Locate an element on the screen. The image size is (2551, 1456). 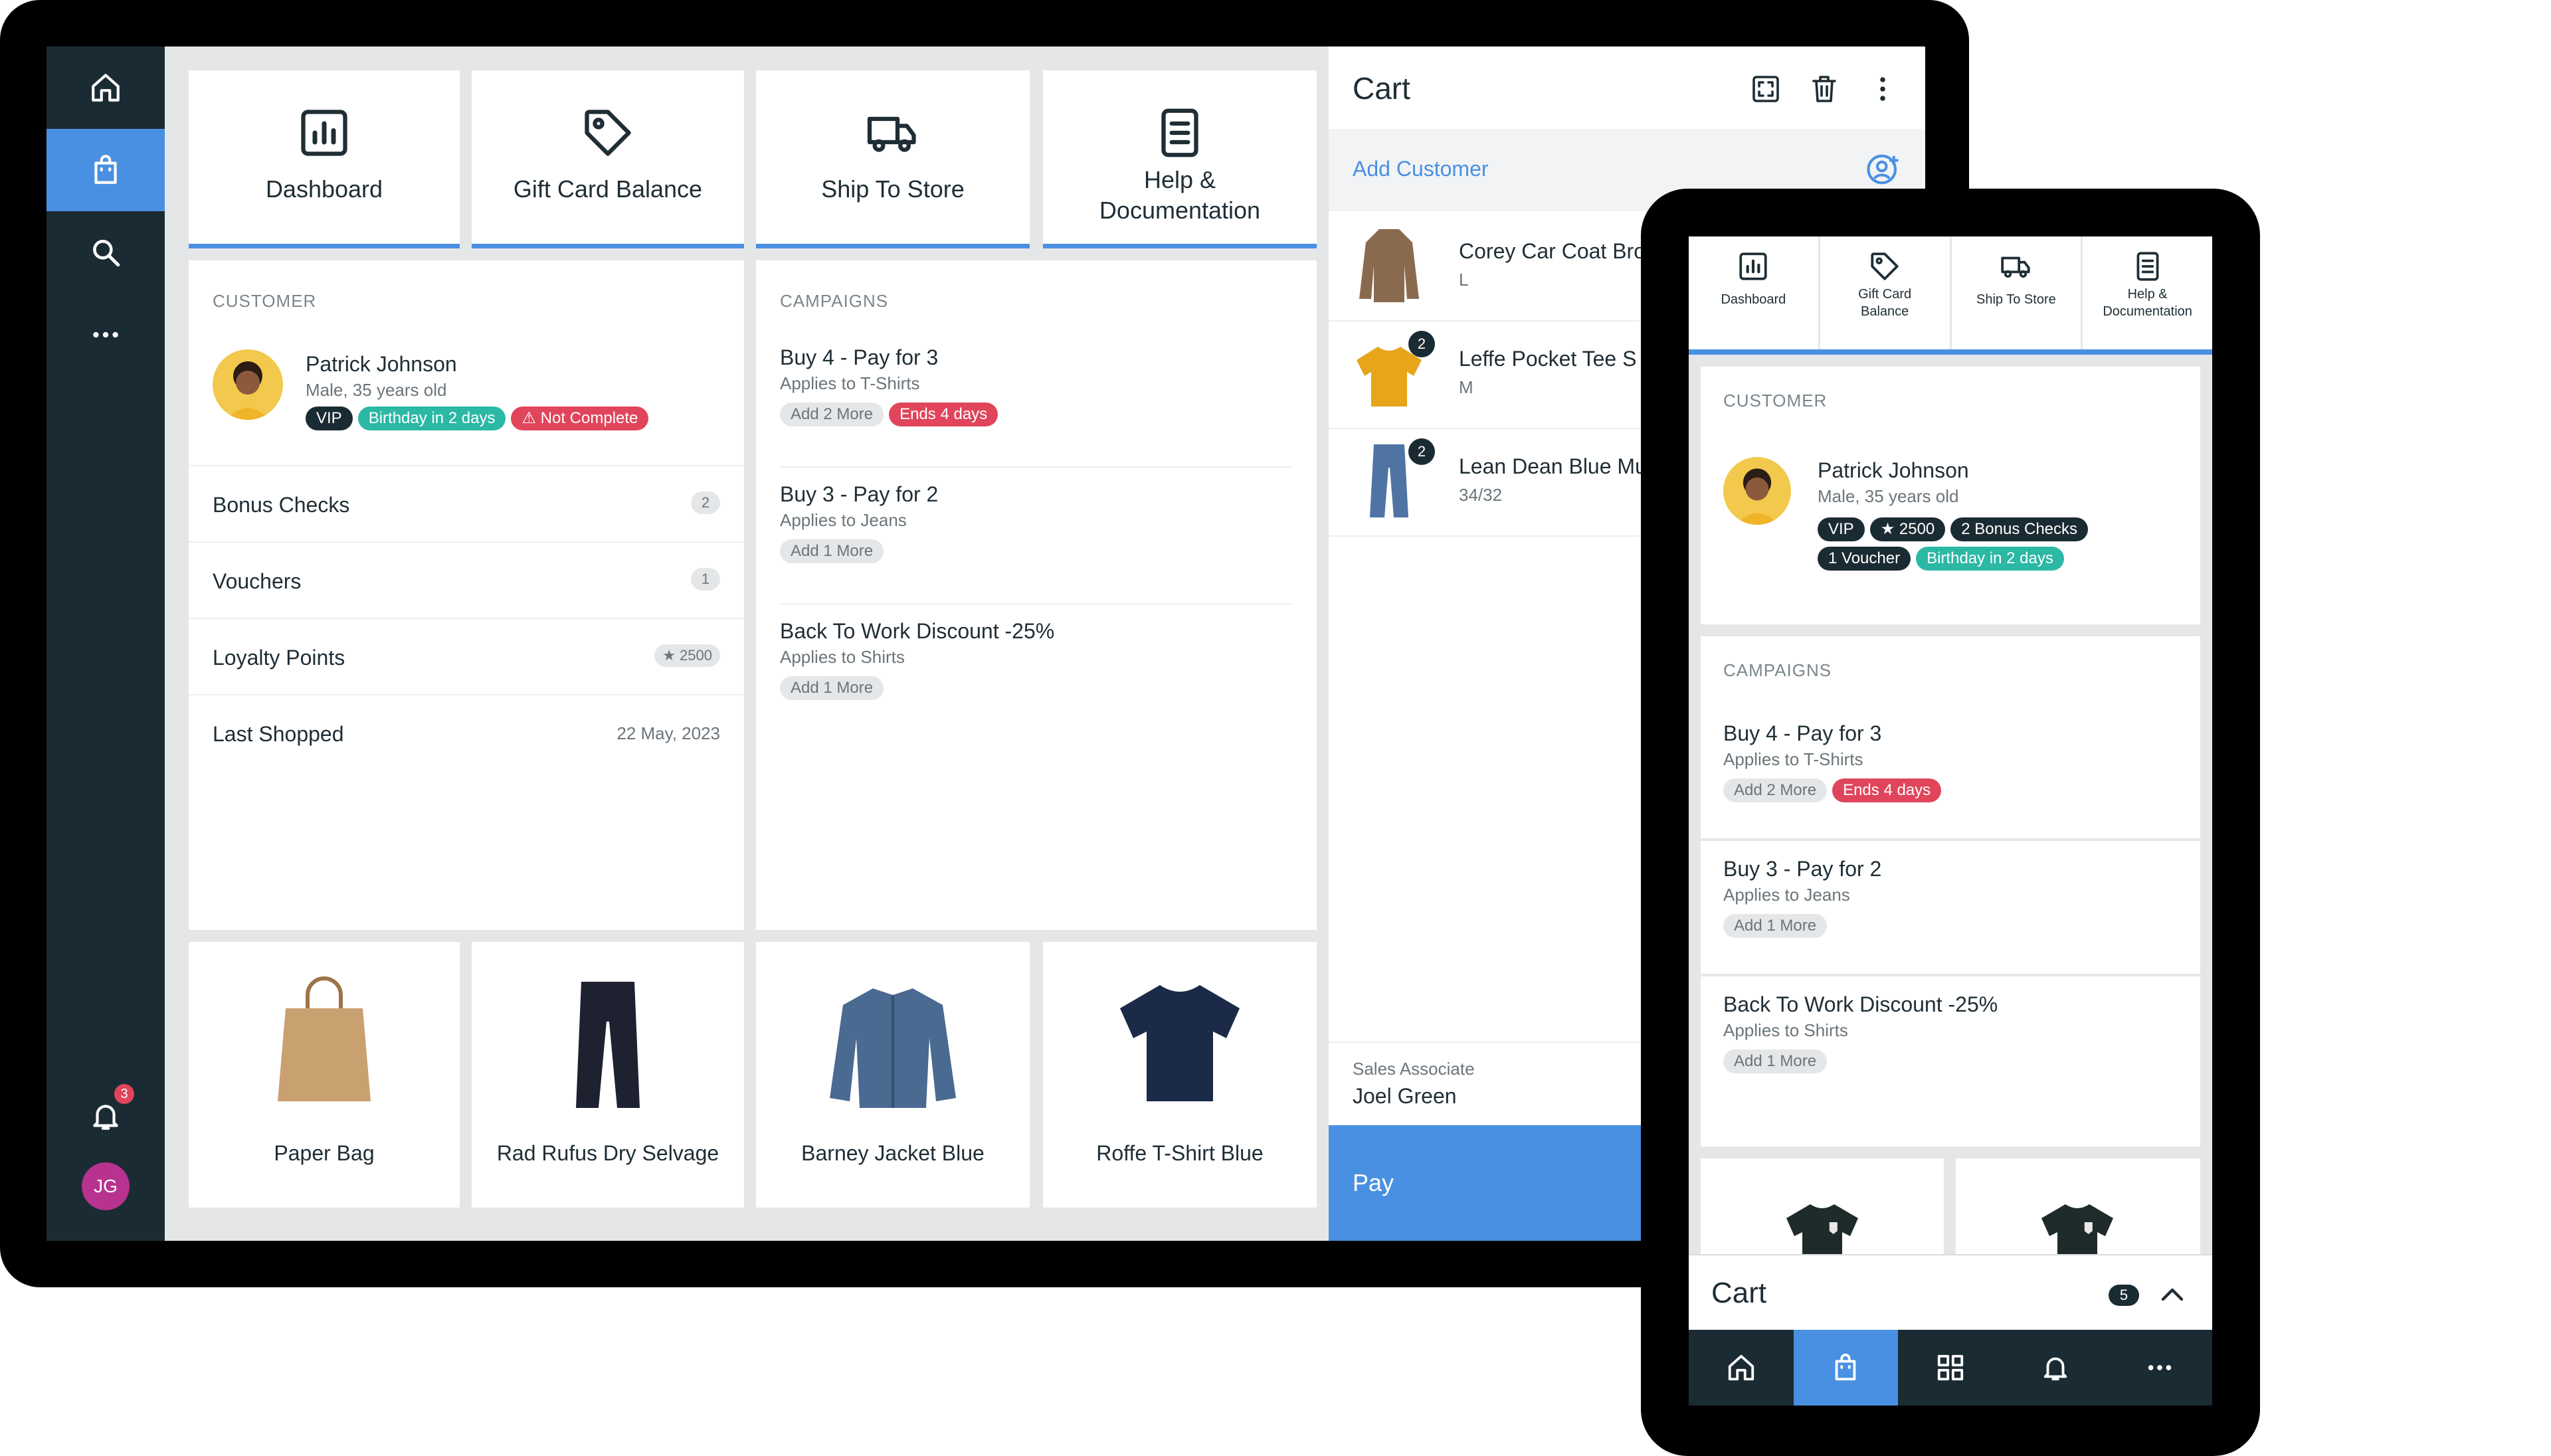
home-icon is located at coordinates (1741, 1367).